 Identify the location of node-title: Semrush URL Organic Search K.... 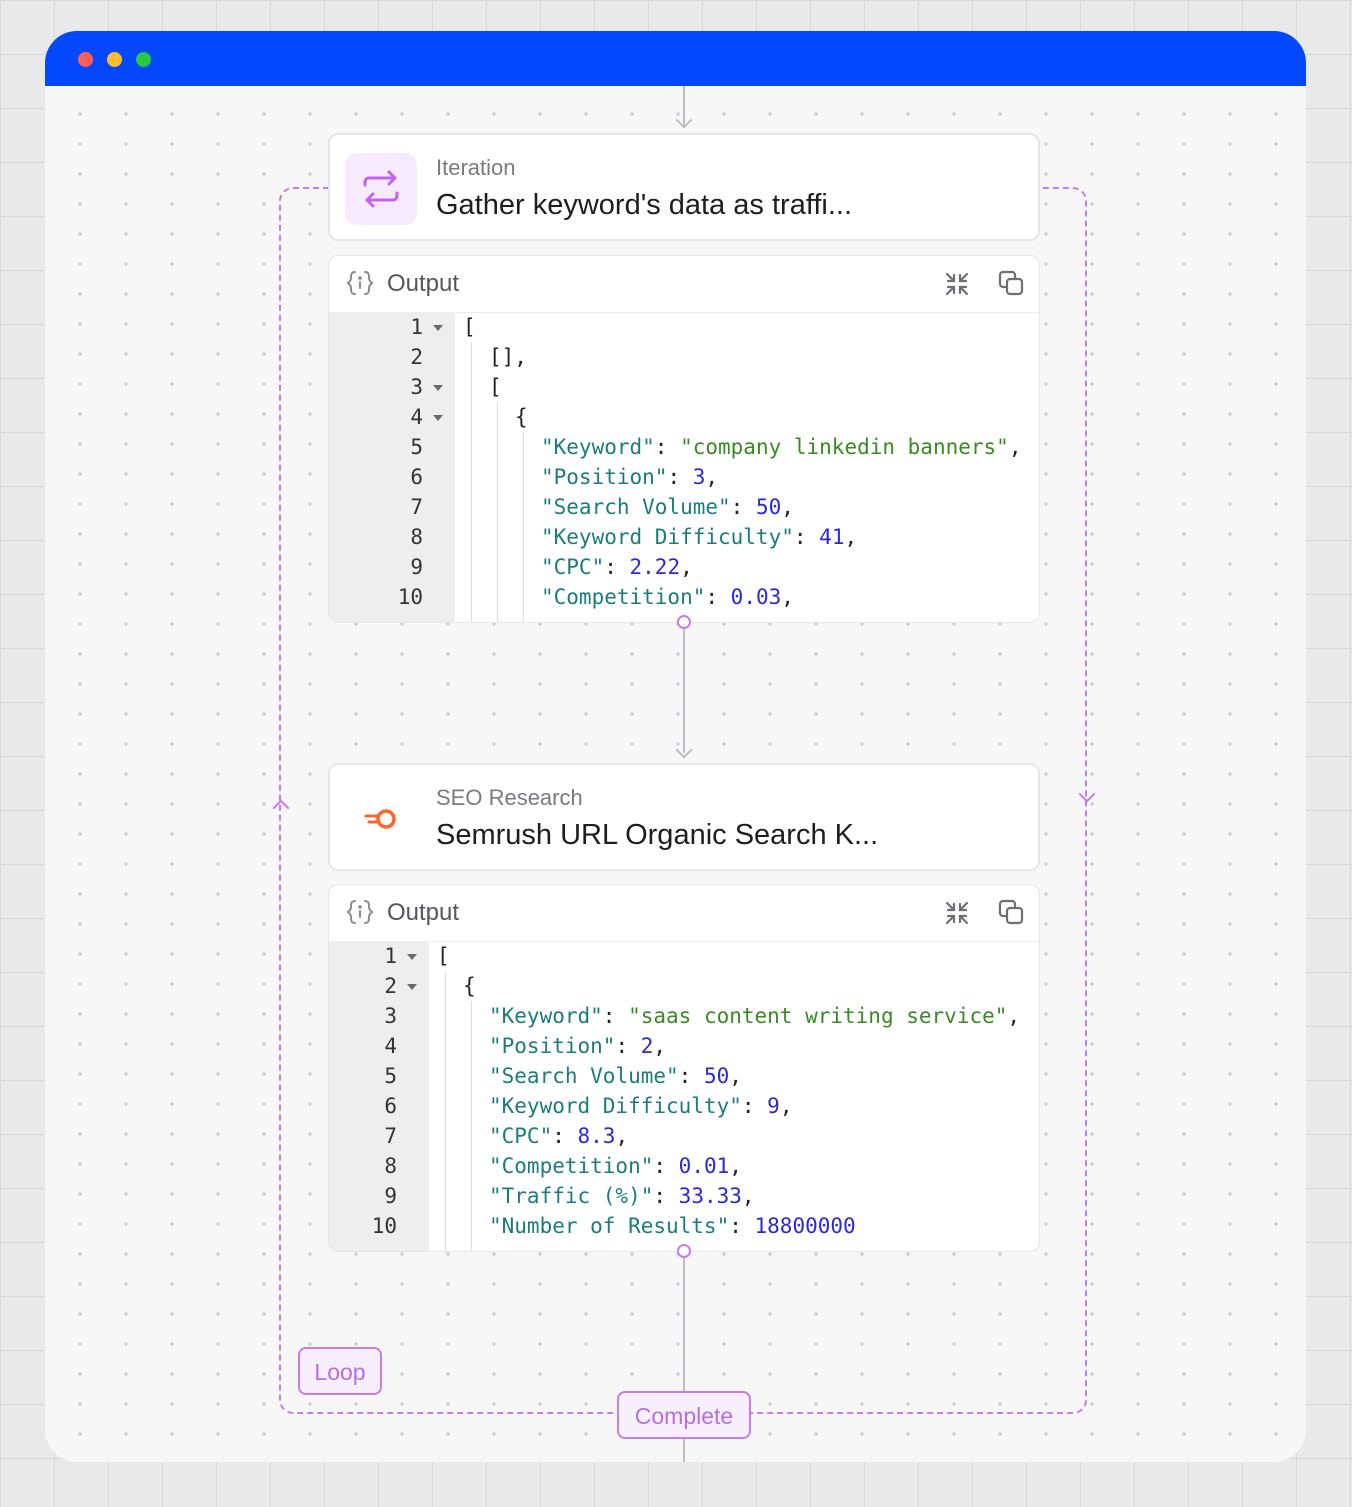
(657, 835).